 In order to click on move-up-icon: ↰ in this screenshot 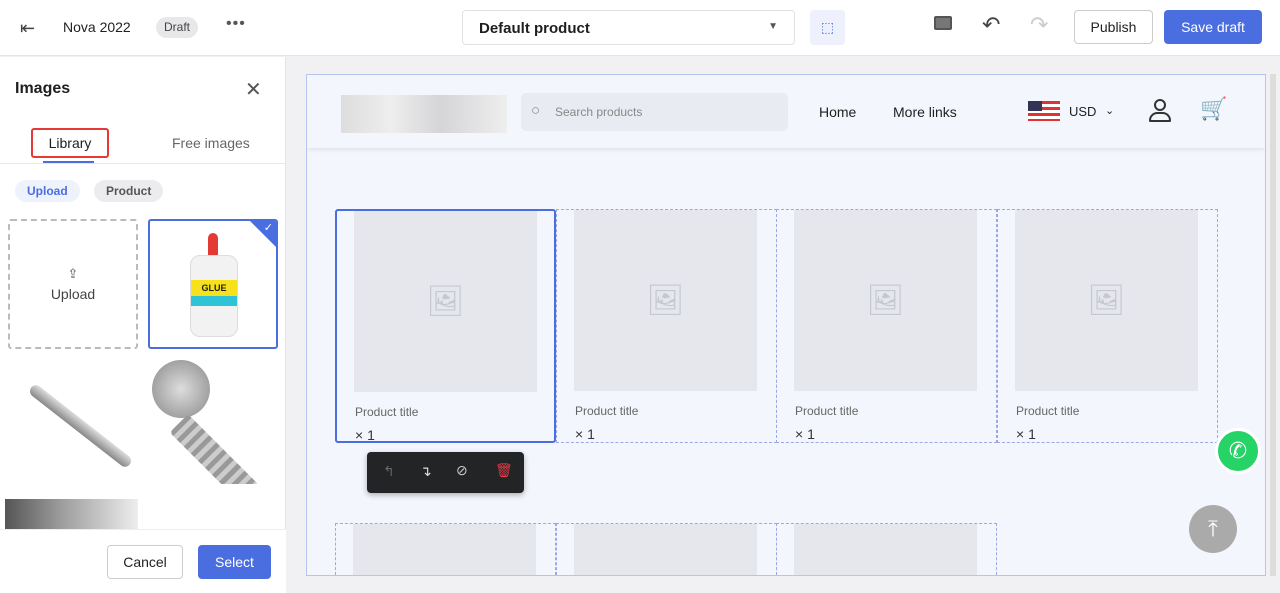, I will do `click(389, 471)`.